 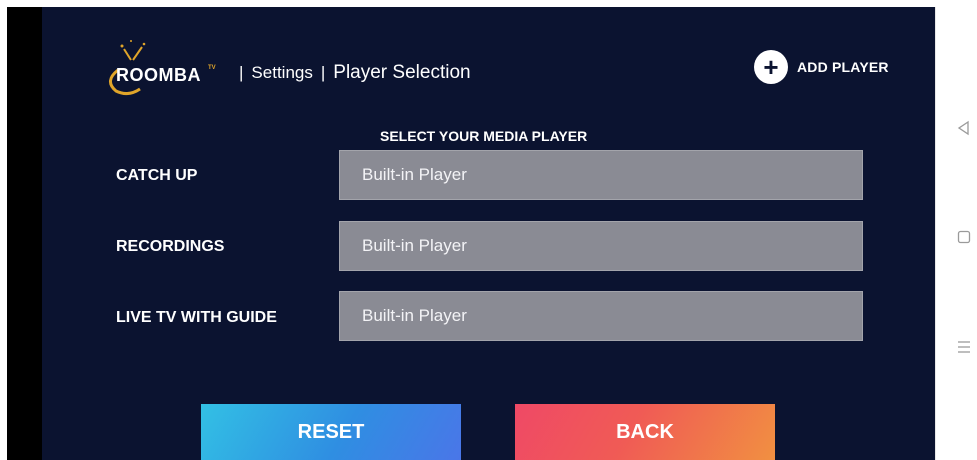 I want to click on breadcrumb-settings: Settings, so click(x=281, y=72).